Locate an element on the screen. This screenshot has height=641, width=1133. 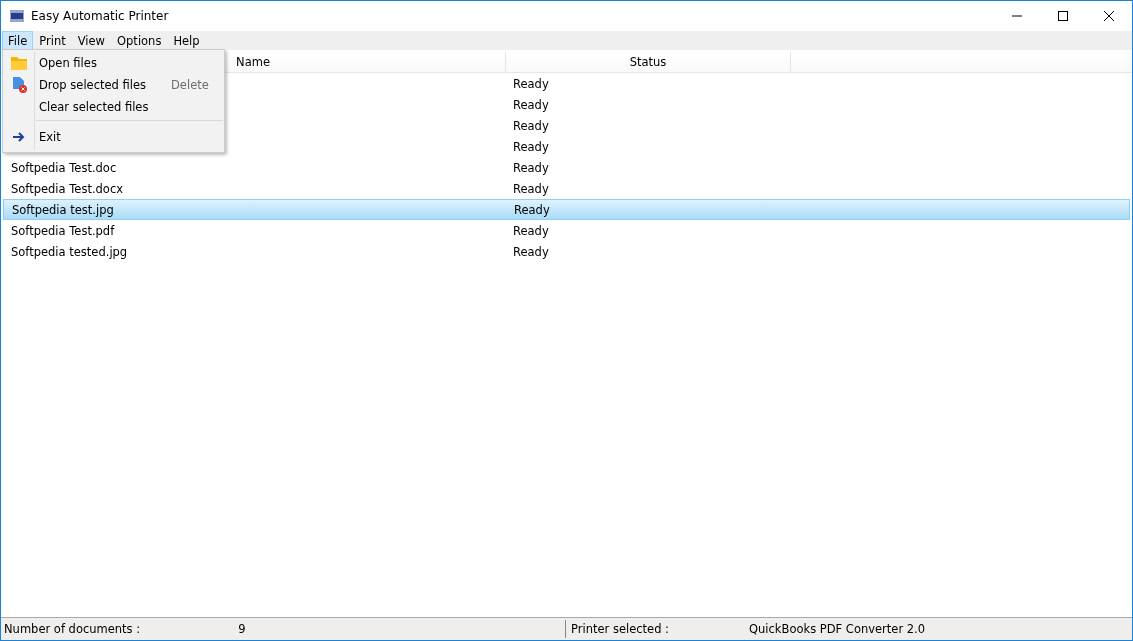
close-icon is located at coordinates (1109, 16).